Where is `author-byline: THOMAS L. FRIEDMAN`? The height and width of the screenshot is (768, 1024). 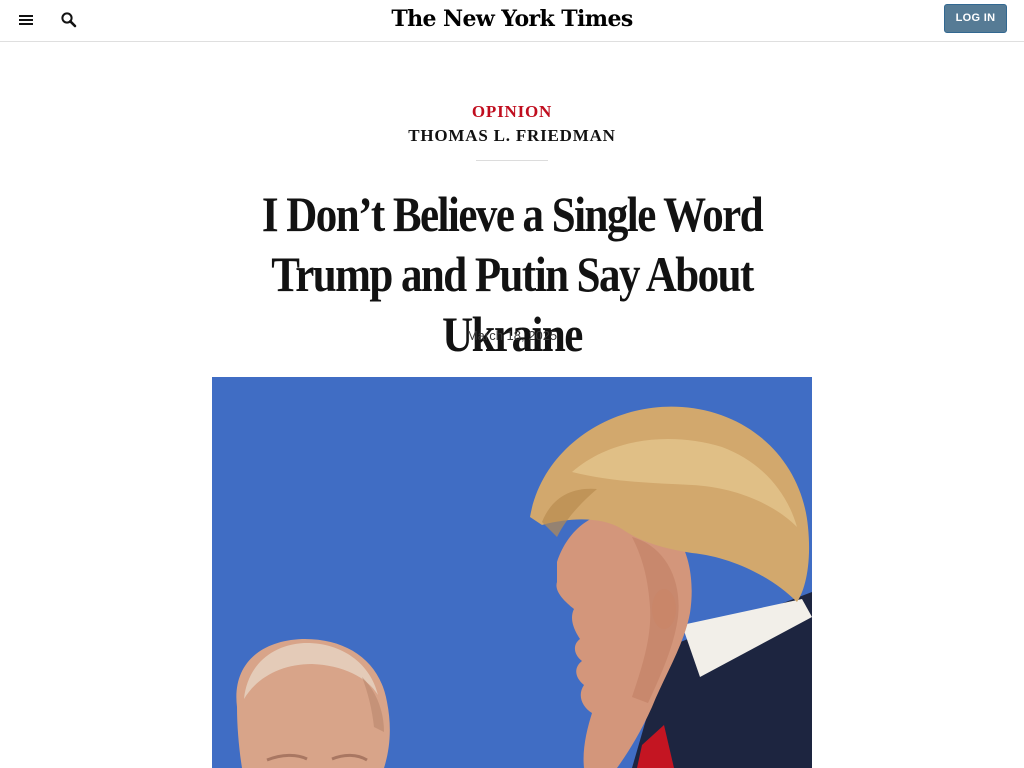
author-byline: THOMAS L. FRIEDMAN is located at coordinates (512, 136).